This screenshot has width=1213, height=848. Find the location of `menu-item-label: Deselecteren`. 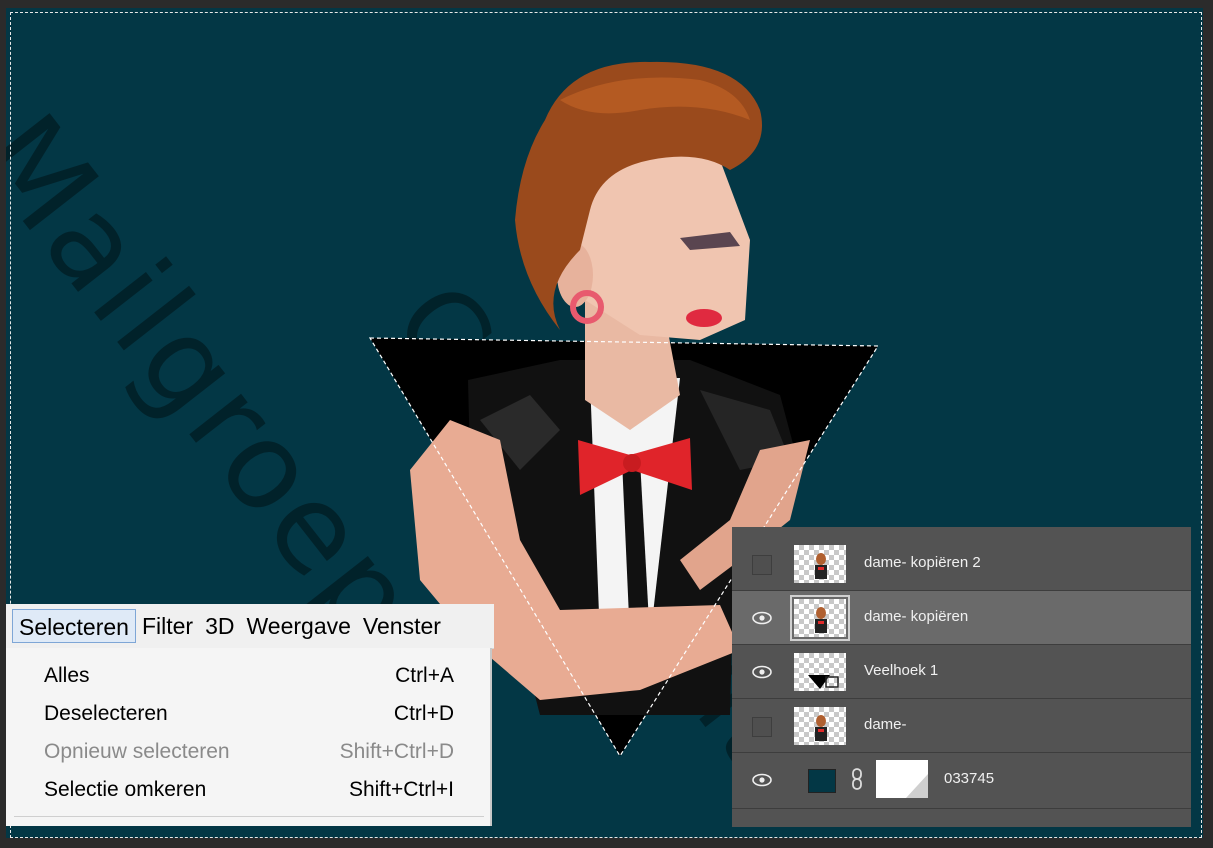

menu-item-label: Deselecteren is located at coordinates (106, 713).